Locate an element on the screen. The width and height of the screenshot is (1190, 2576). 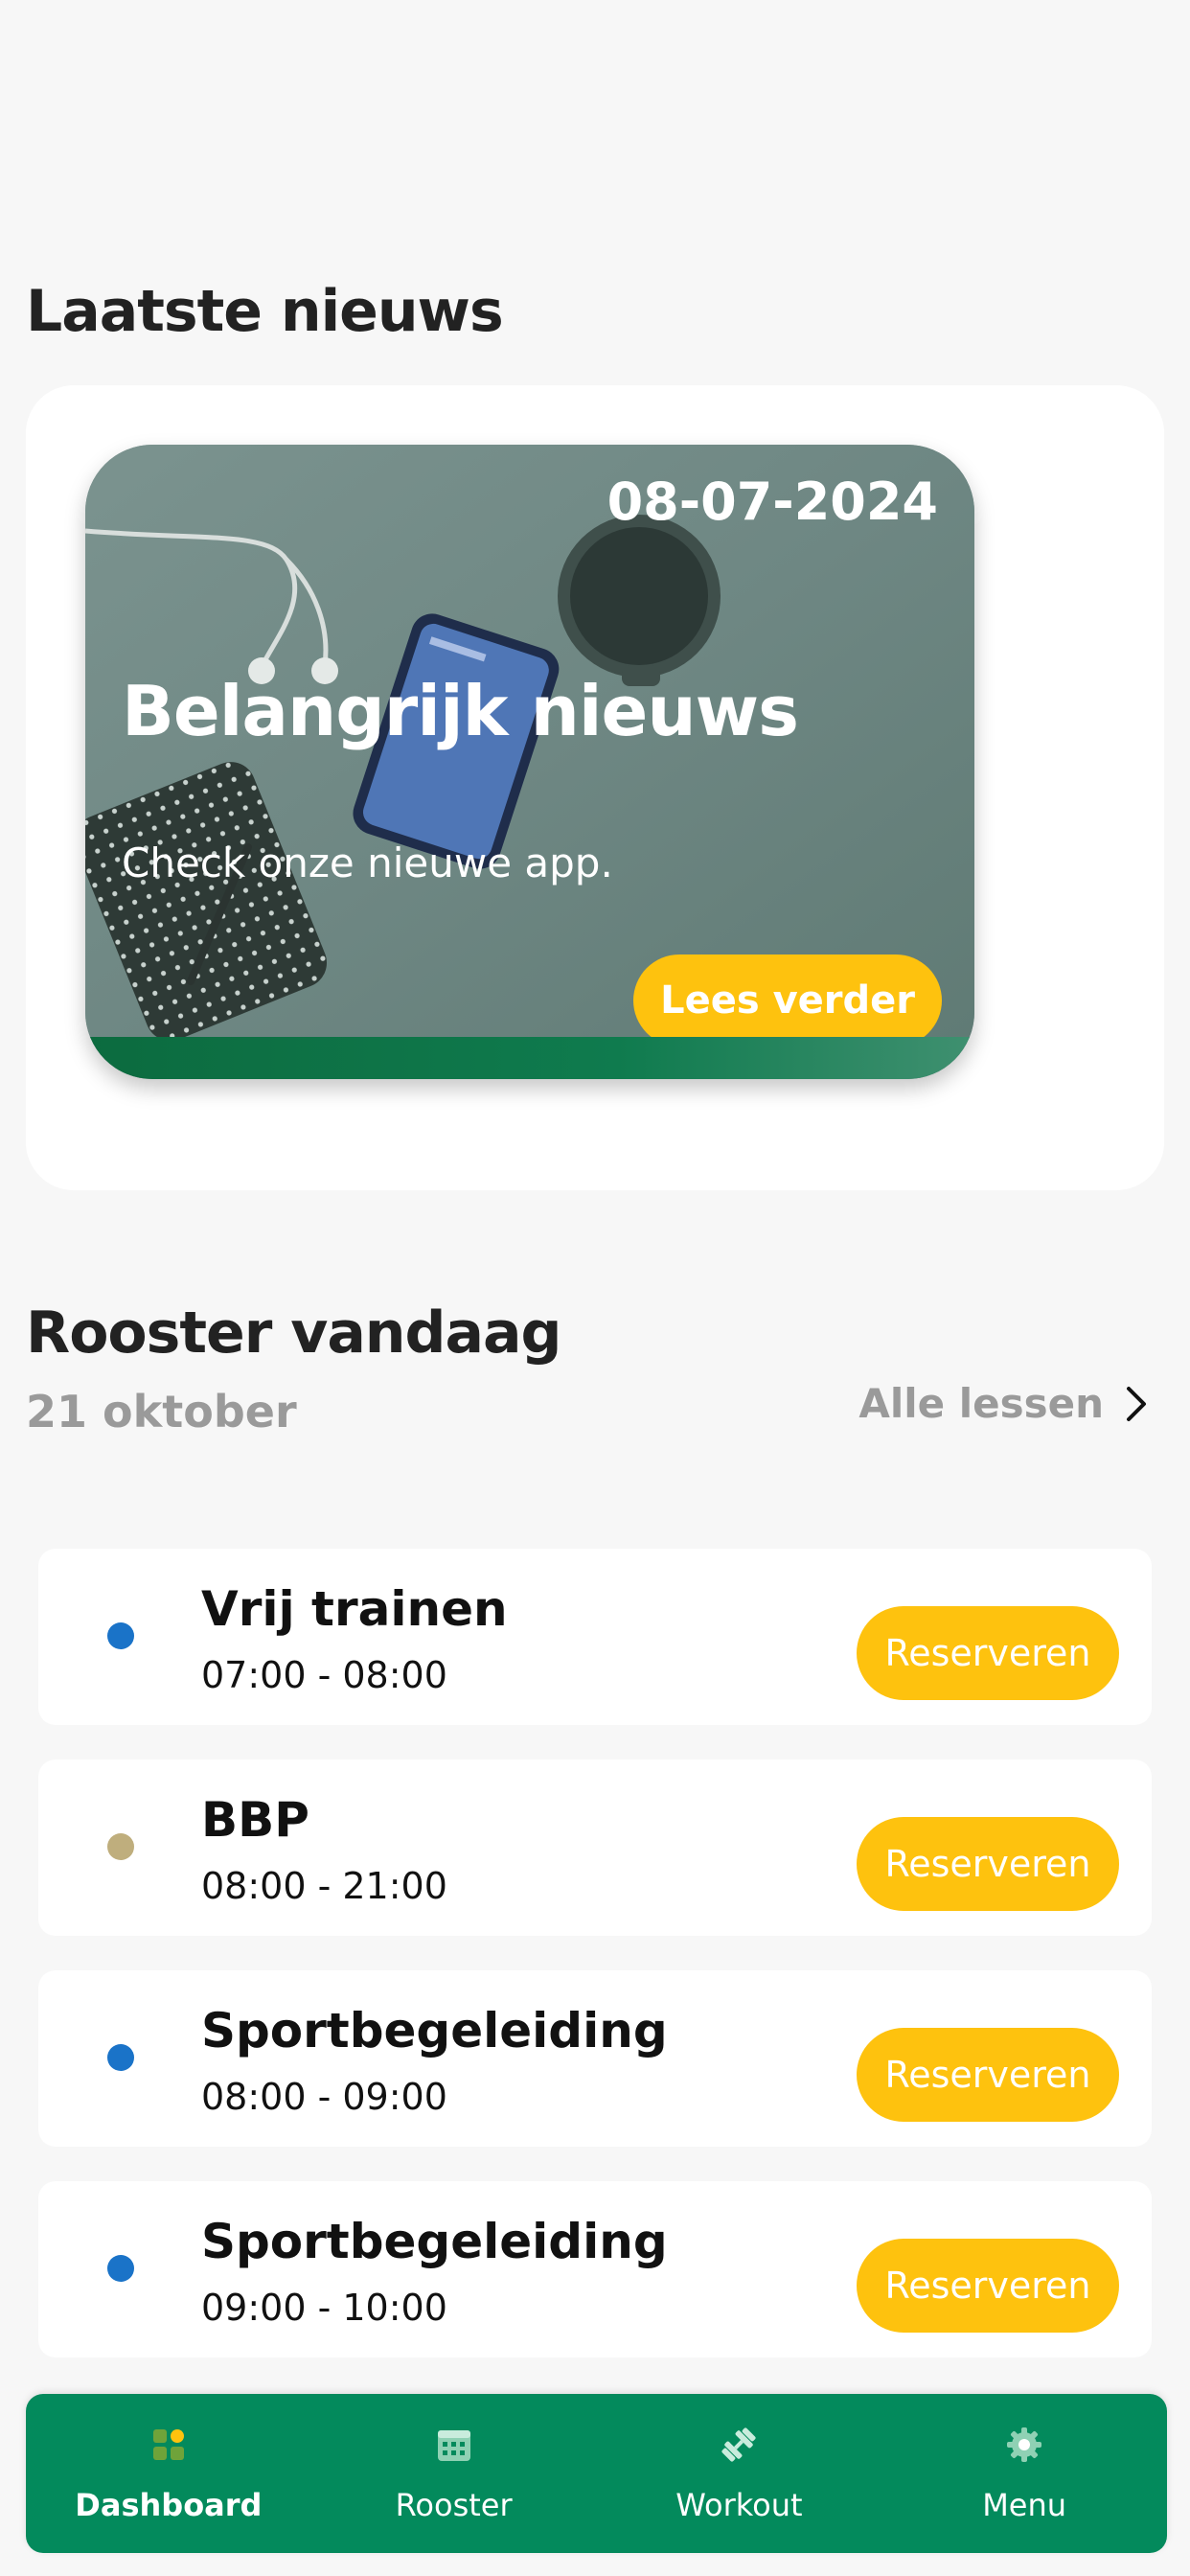
class-row: BBP 08:00 - 21:00 Reserveren is located at coordinates (595, 1848).